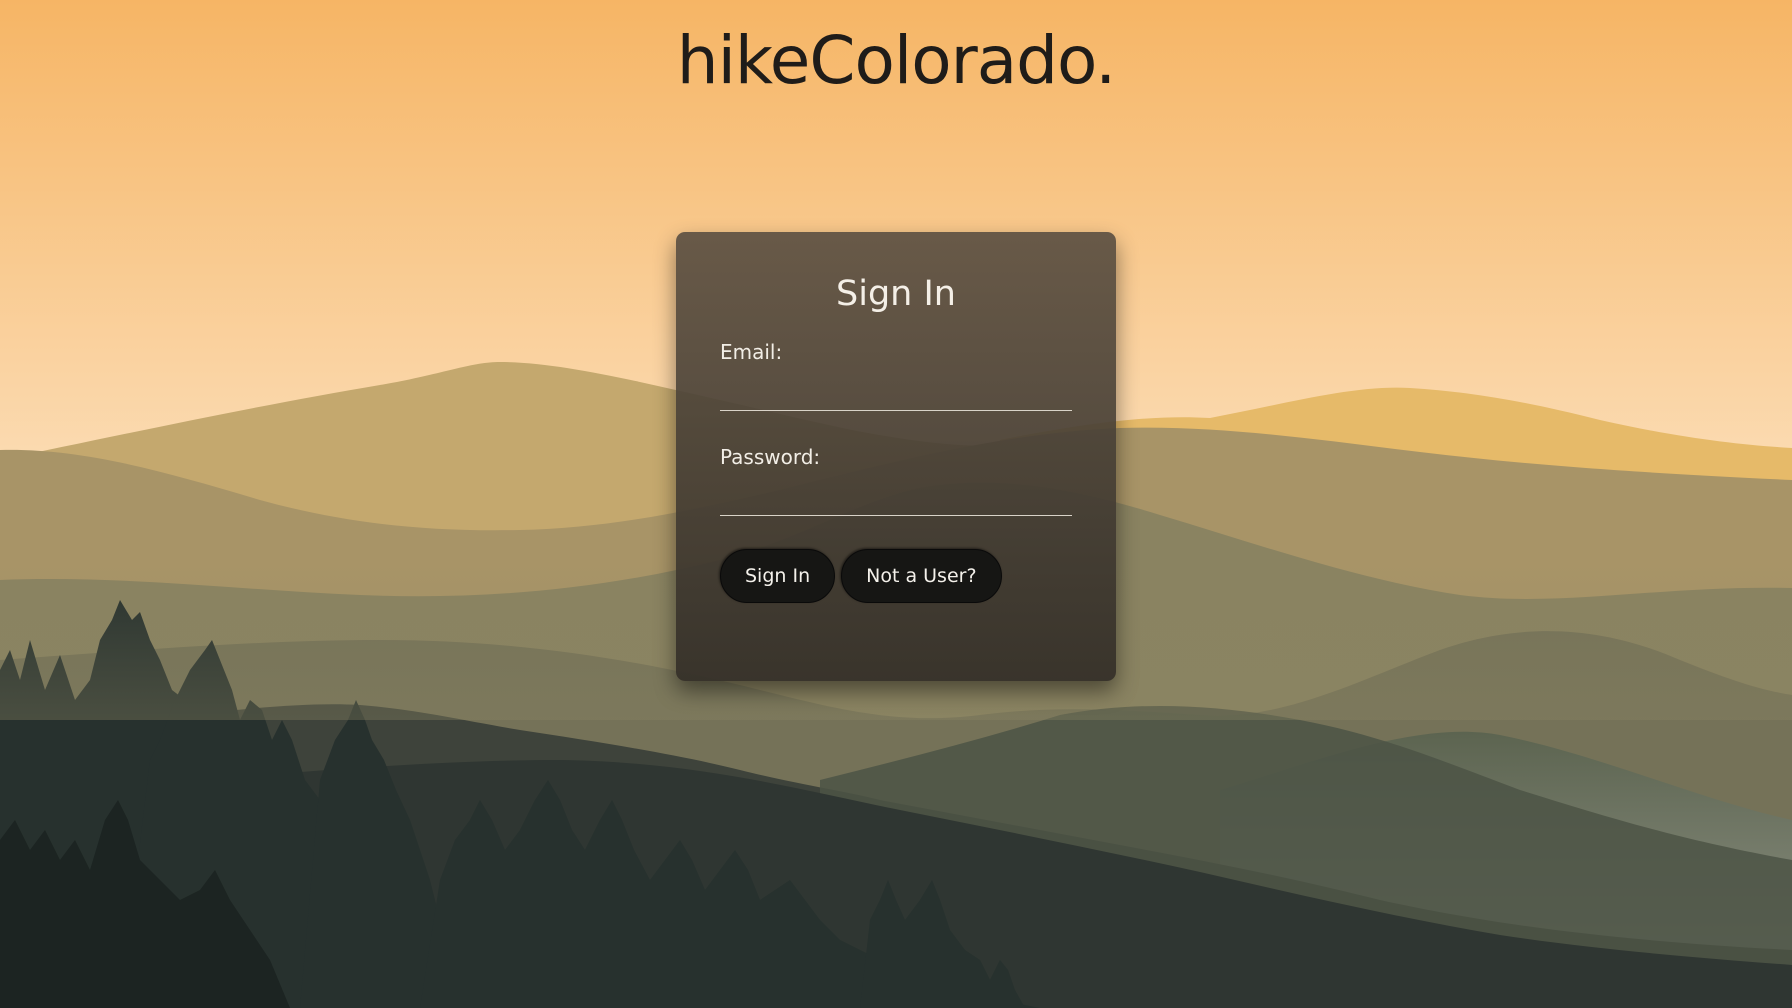 The width and height of the screenshot is (1792, 1008). I want to click on email-field, so click(896, 392).